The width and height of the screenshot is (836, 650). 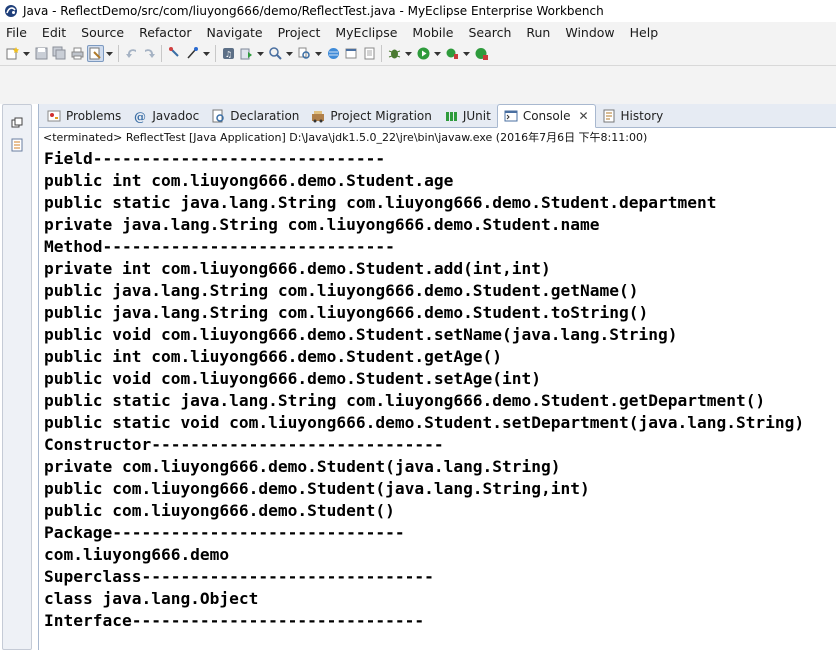 What do you see at coordinates (17, 145) in the screenshot?
I see `outline-icon` at bounding box center [17, 145].